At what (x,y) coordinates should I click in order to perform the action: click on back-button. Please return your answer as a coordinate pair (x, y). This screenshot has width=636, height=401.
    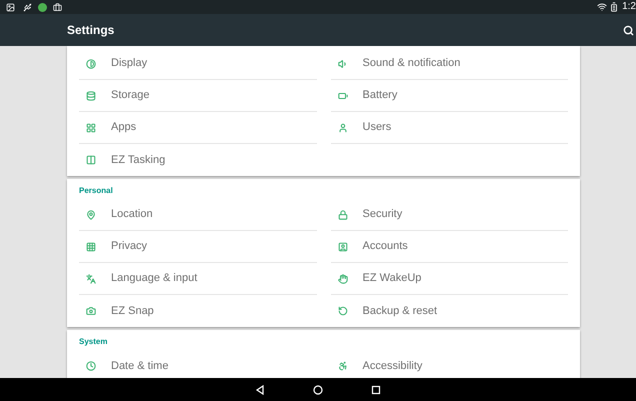
    Looking at the image, I should click on (260, 389).